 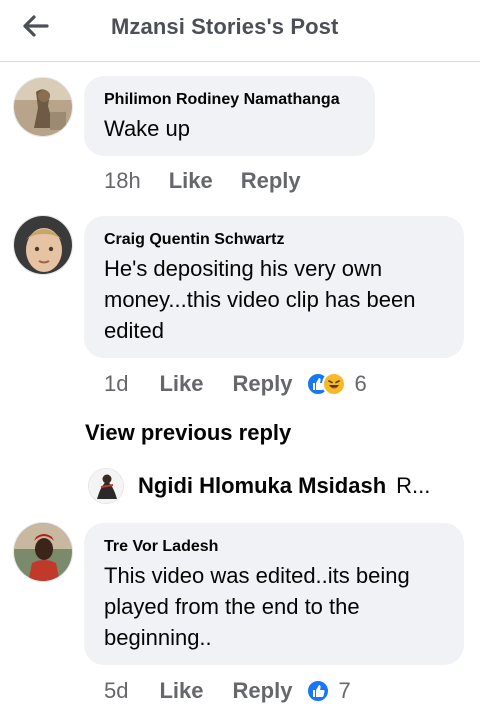 I want to click on like-reaction-icon, so click(x=318, y=691).